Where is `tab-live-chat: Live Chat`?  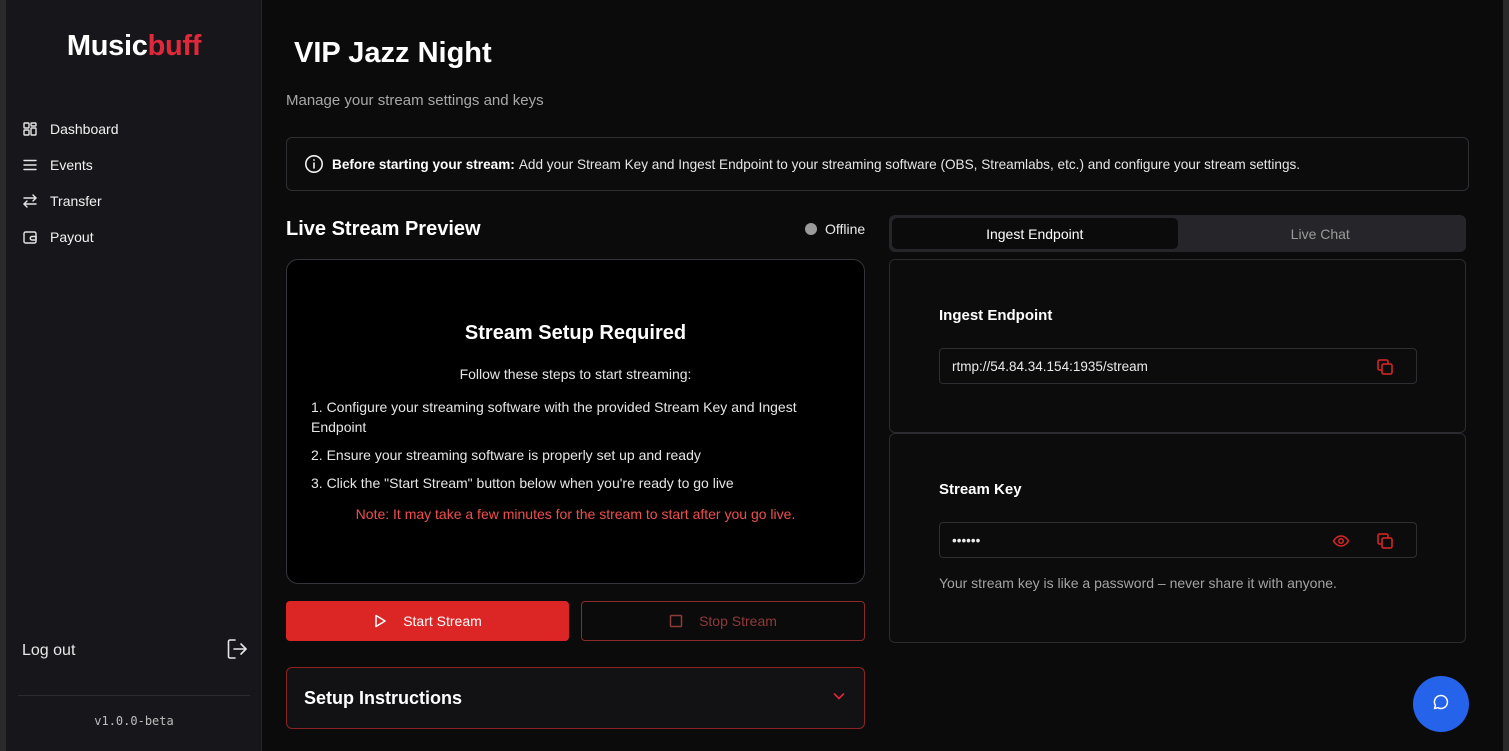
tab-live-chat: Live Chat is located at coordinates (1321, 233).